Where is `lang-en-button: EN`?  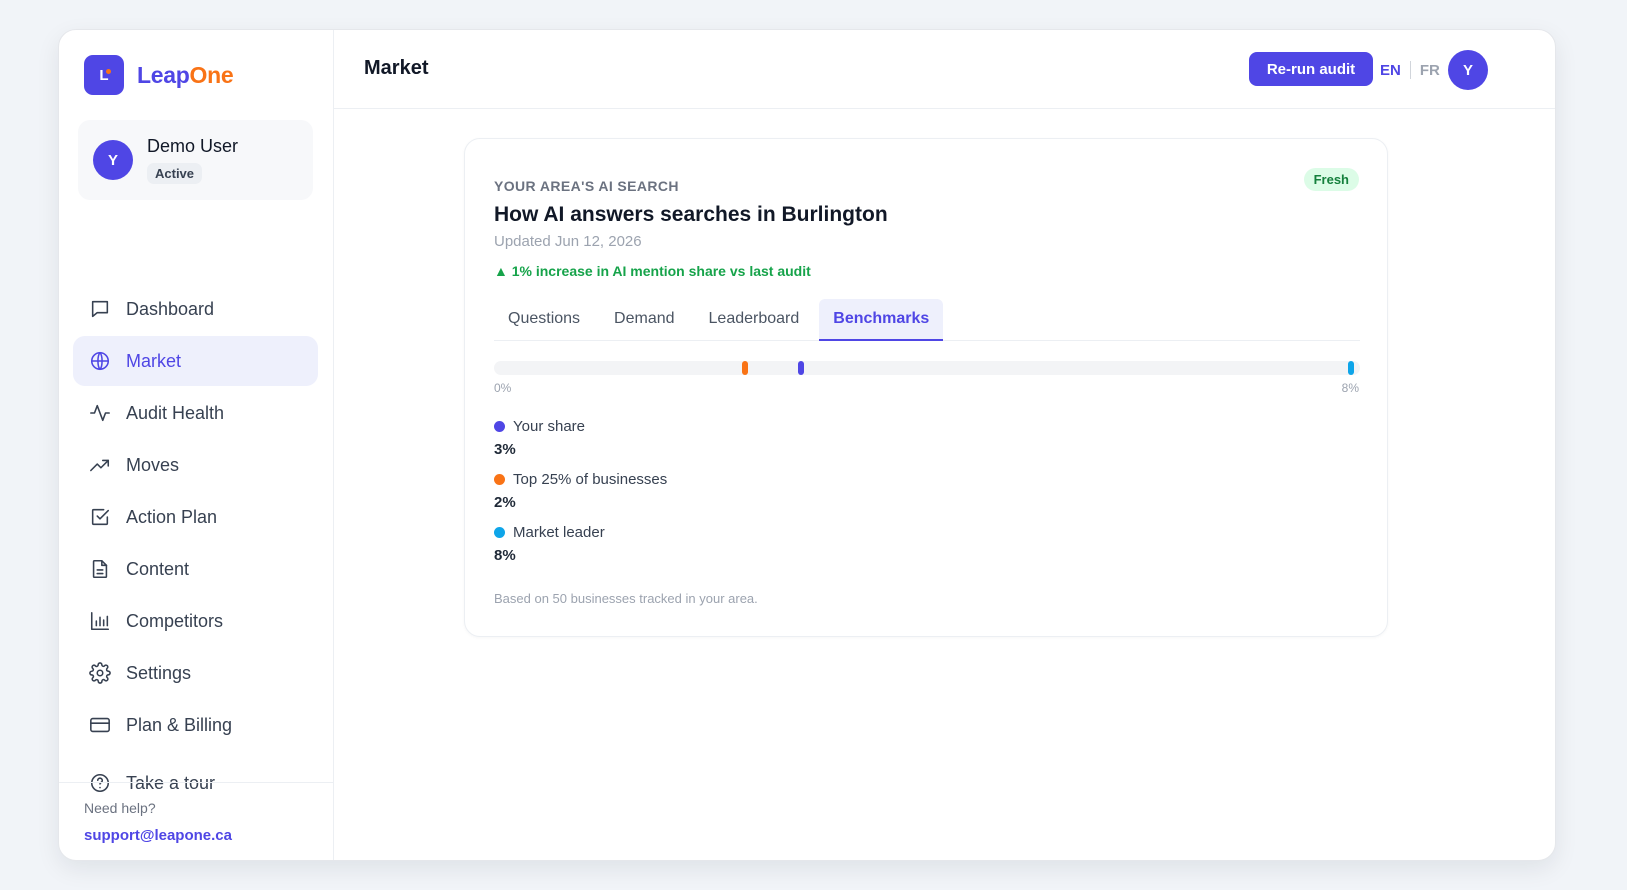 lang-en-button: EN is located at coordinates (1390, 70).